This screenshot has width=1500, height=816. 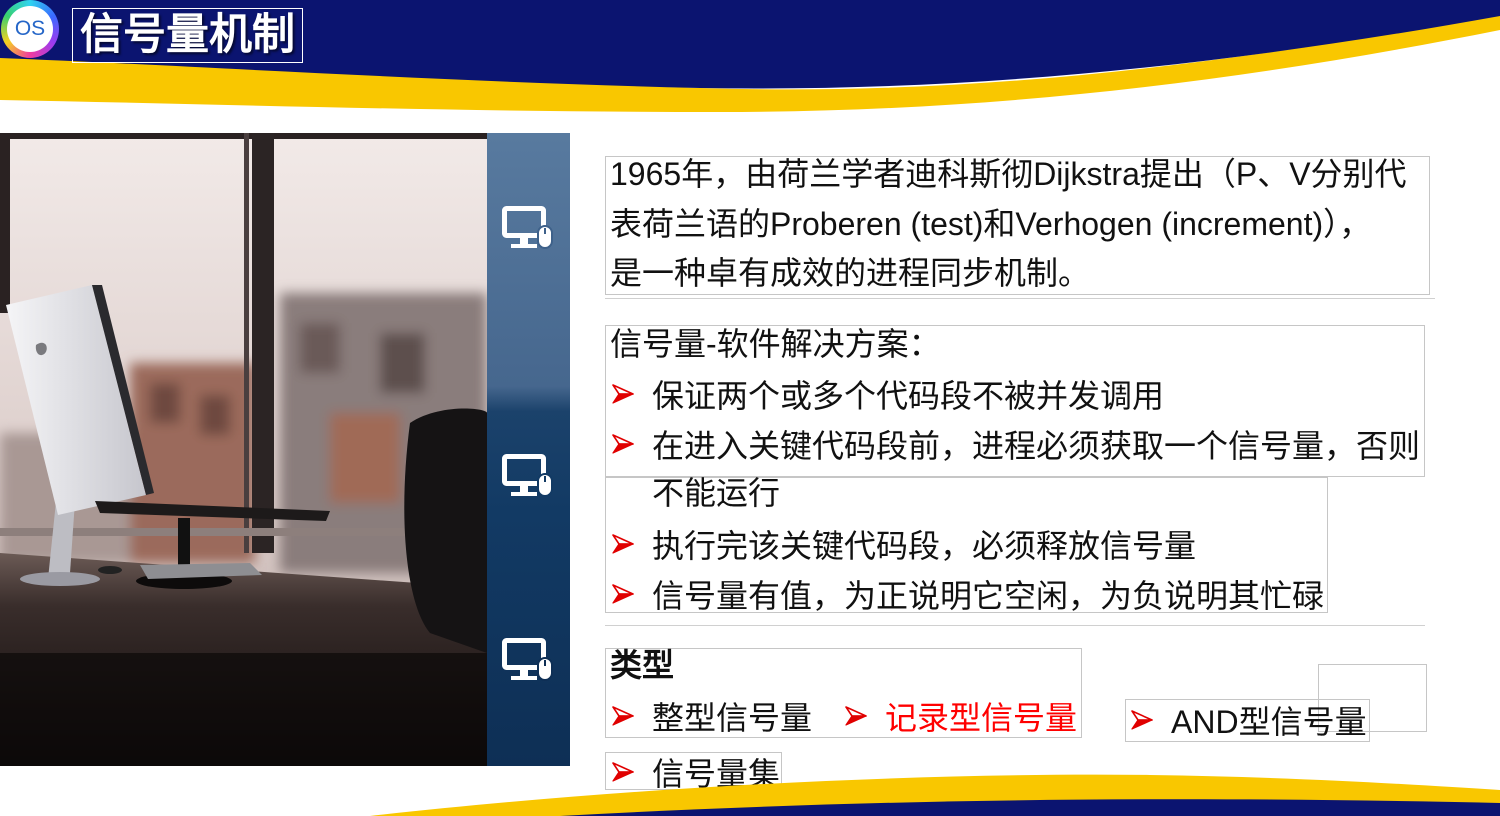 What do you see at coordinates (981, 718) in the screenshot?
I see `type-item-label: 记录型信号量` at bounding box center [981, 718].